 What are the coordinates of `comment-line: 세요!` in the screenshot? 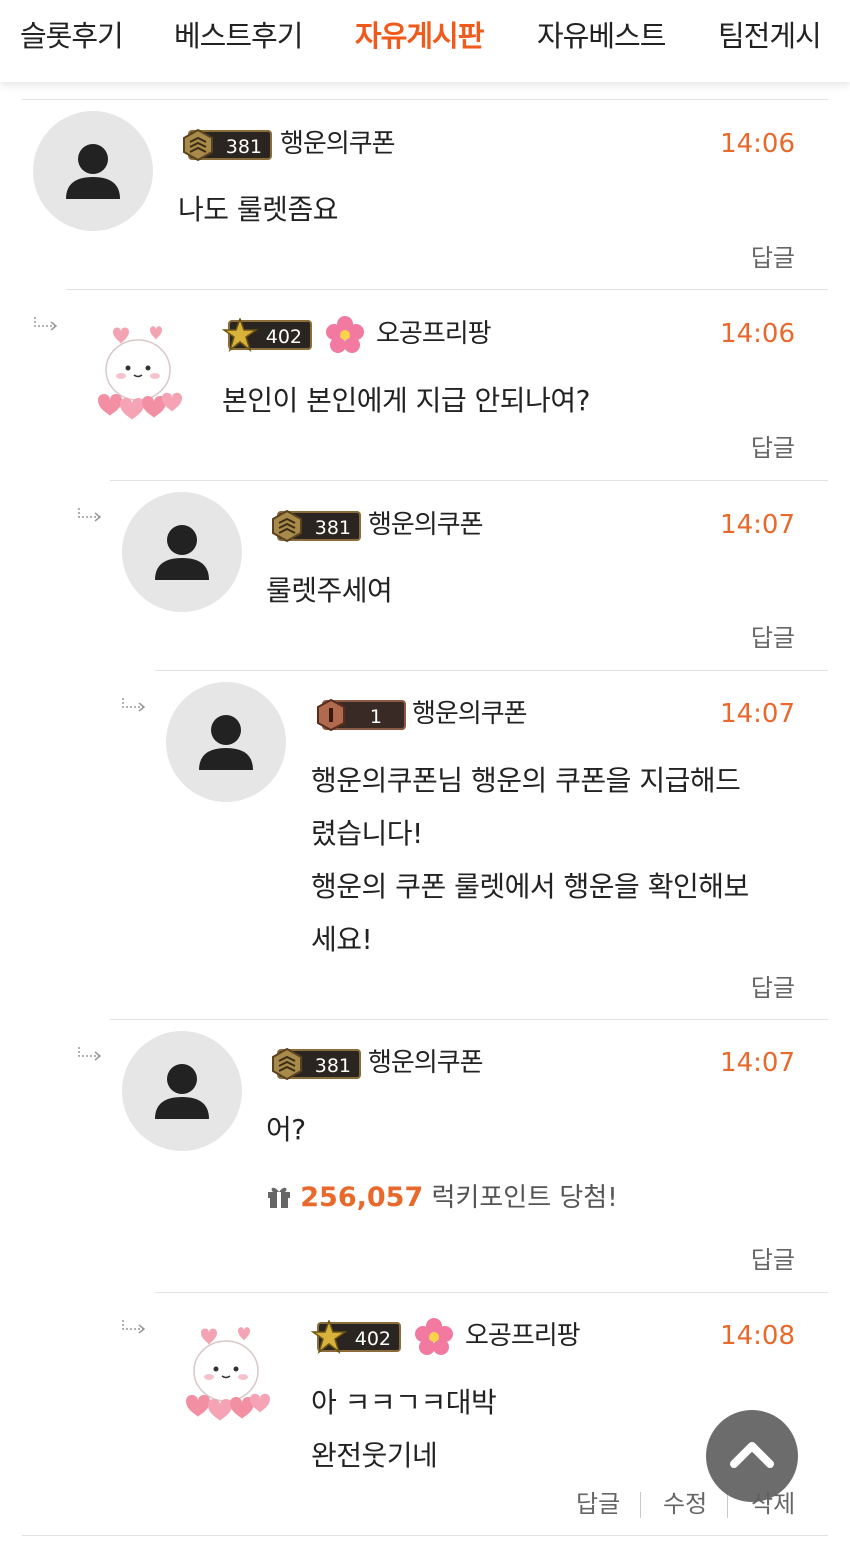 It's located at (342, 939).